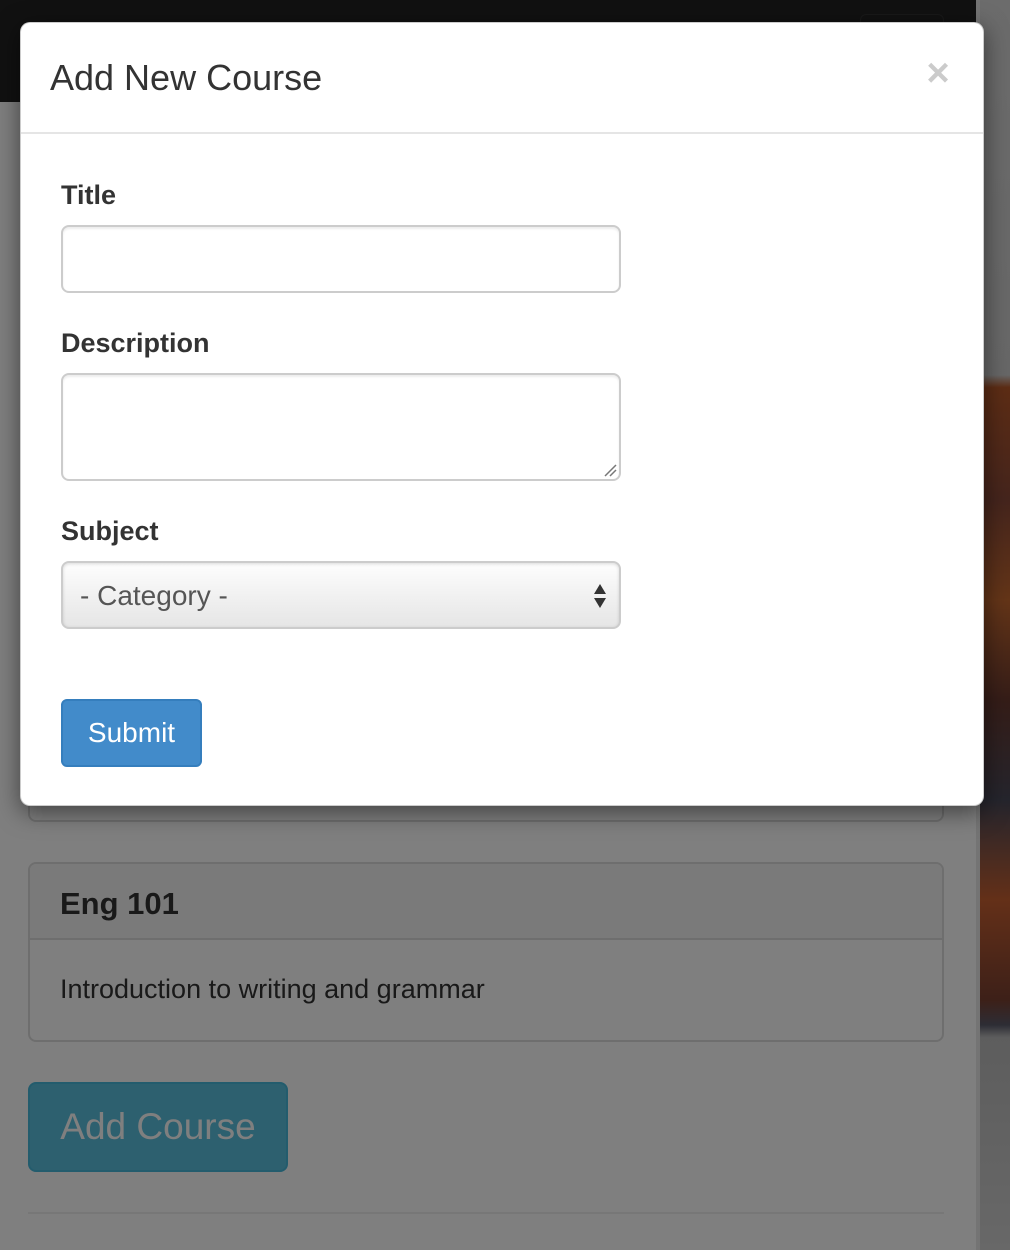  I want to click on modal-header: Add New Course ×, so click(502, 78).